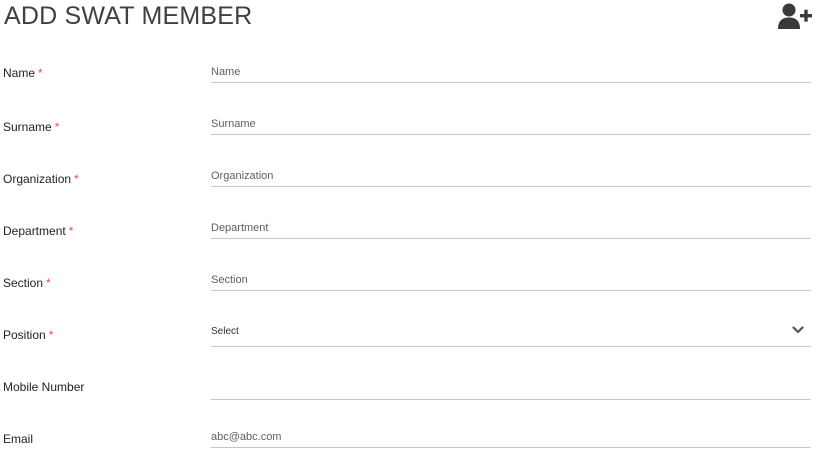 The width and height of the screenshot is (817, 476). Describe the element at coordinates (34, 231) in the screenshot. I see `department-label-text: Department` at that location.